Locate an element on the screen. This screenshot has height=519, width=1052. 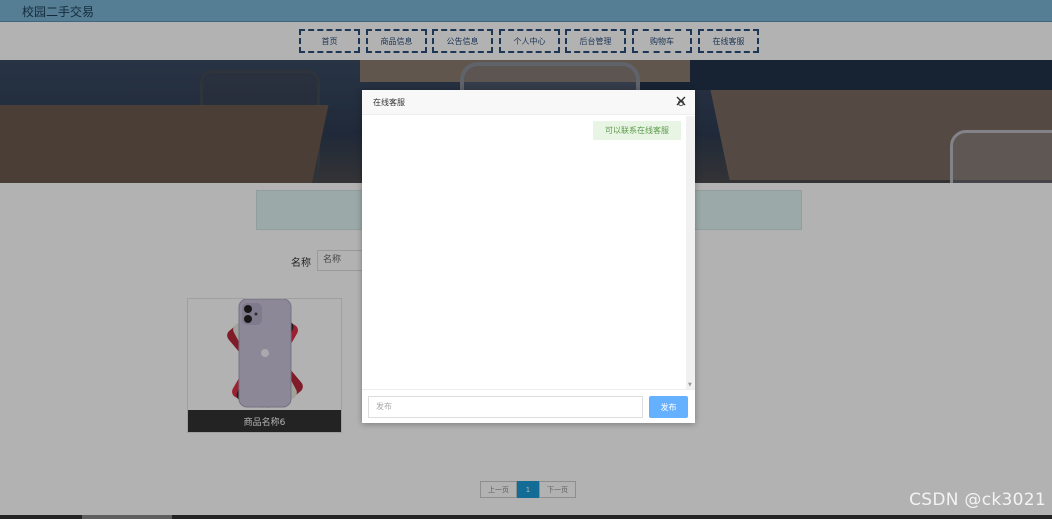
close-icon is located at coordinates (681, 102).